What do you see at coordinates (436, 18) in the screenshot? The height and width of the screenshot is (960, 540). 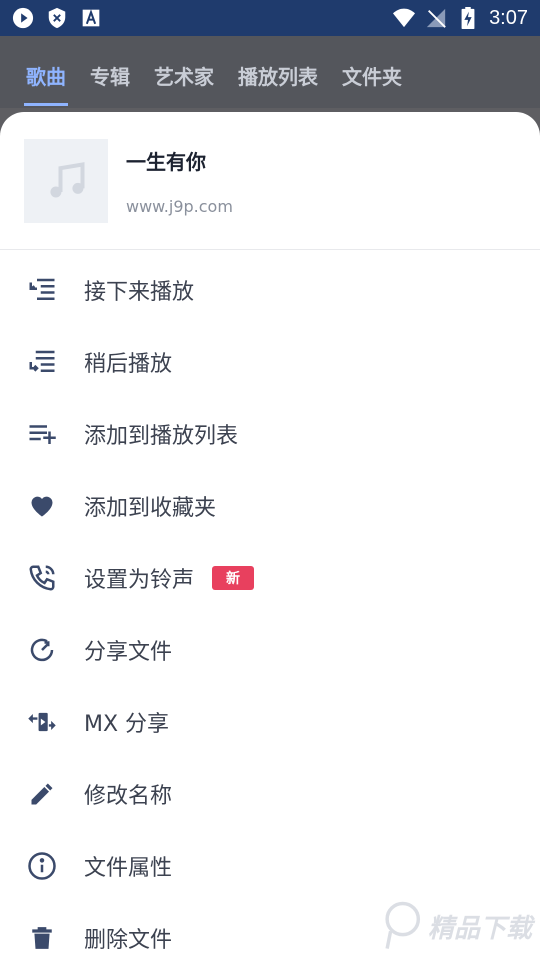 I see `no-signal-icon` at bounding box center [436, 18].